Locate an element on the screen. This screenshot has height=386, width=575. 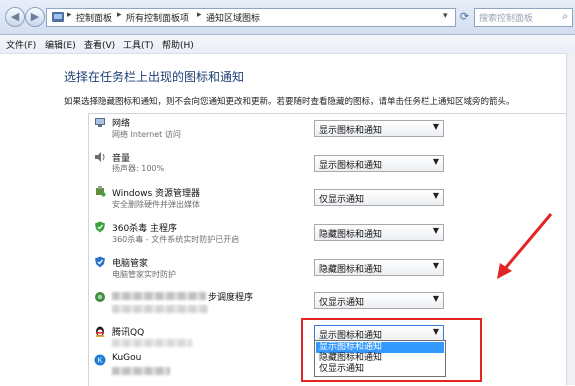
behavior-select-network: 显示图标和通知 ▼ is located at coordinates (379, 128).